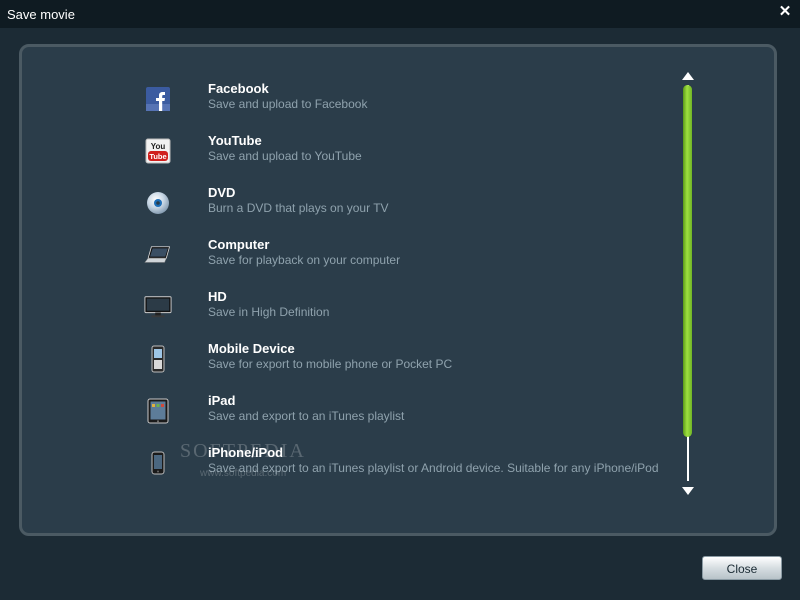  What do you see at coordinates (158, 255) in the screenshot?
I see `laptop-icon` at bounding box center [158, 255].